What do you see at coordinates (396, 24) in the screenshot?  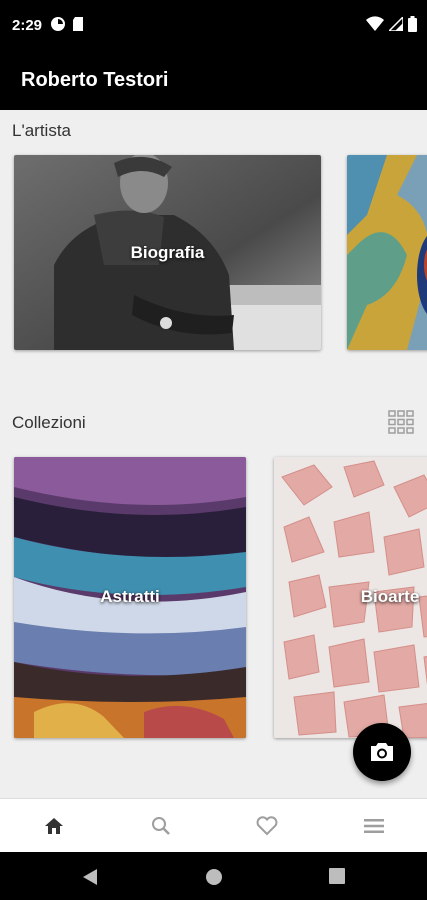 I see `cell-signal-icon` at bounding box center [396, 24].